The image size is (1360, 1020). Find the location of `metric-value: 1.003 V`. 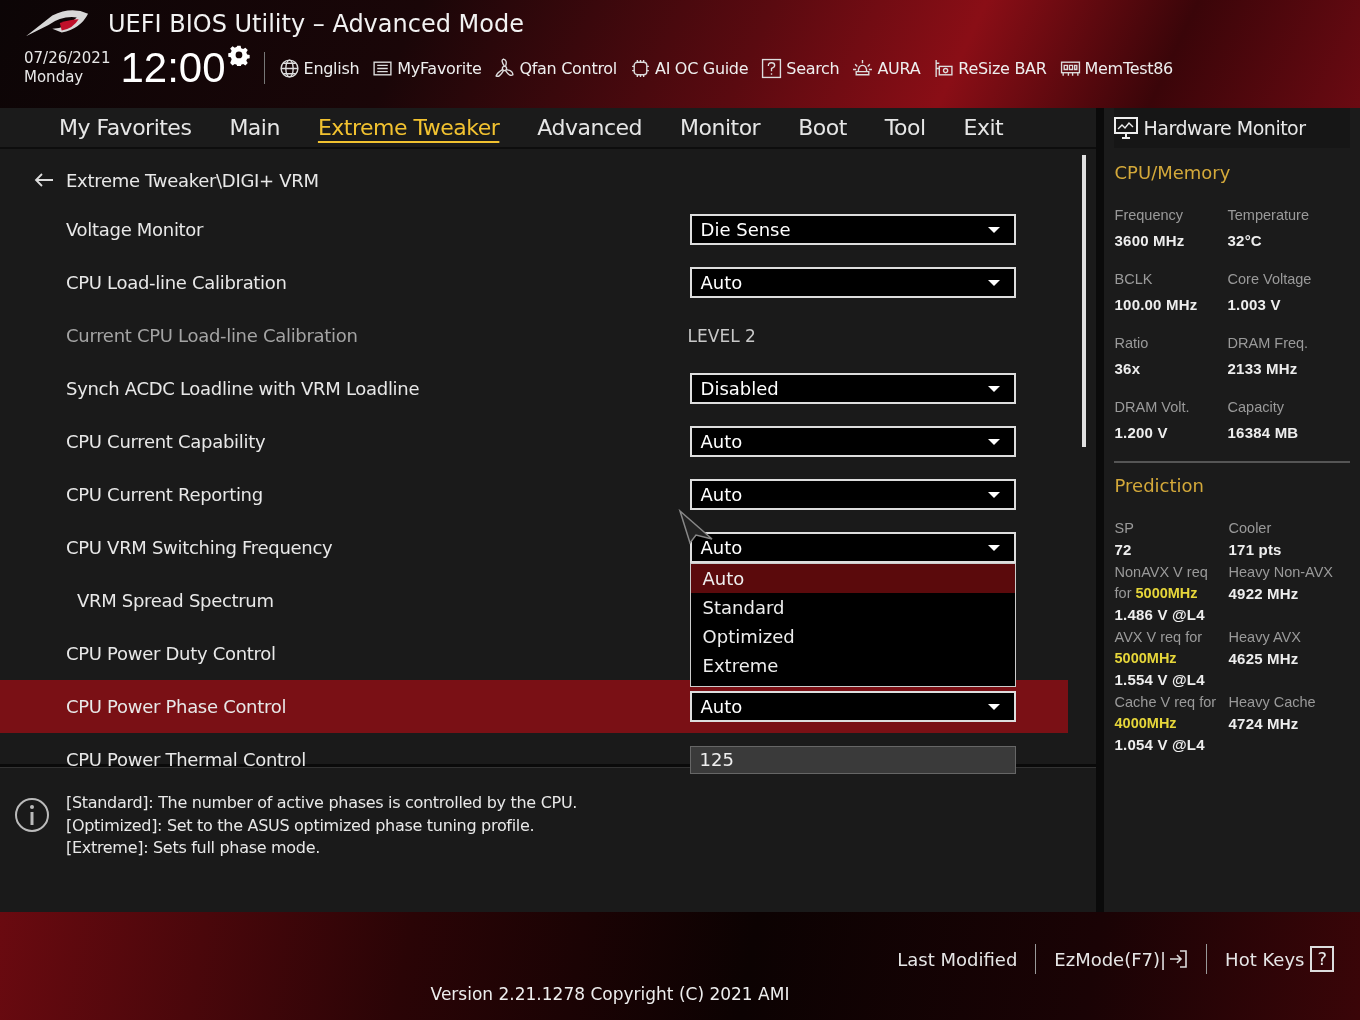

metric-value: 1.003 V is located at coordinates (1254, 304).